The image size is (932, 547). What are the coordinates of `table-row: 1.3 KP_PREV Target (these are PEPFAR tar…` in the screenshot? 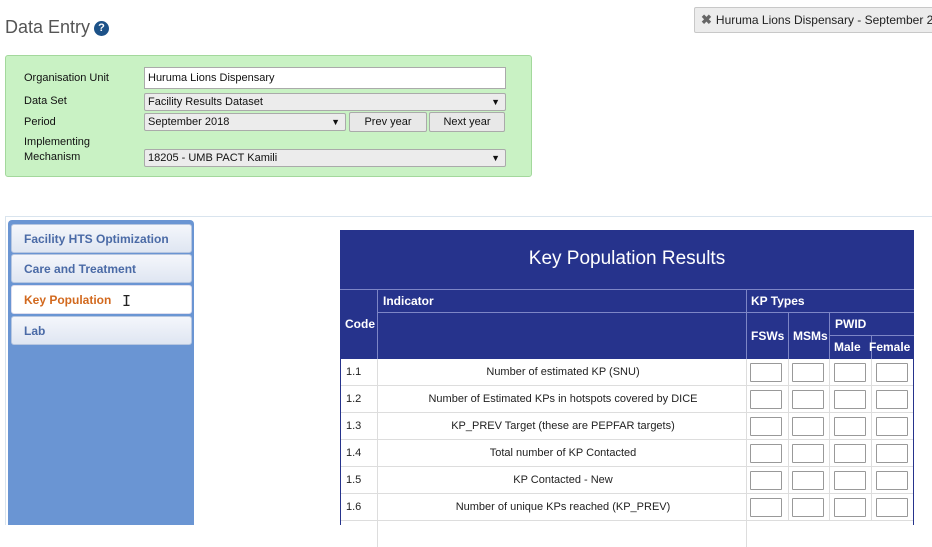 It's located at (627, 426).